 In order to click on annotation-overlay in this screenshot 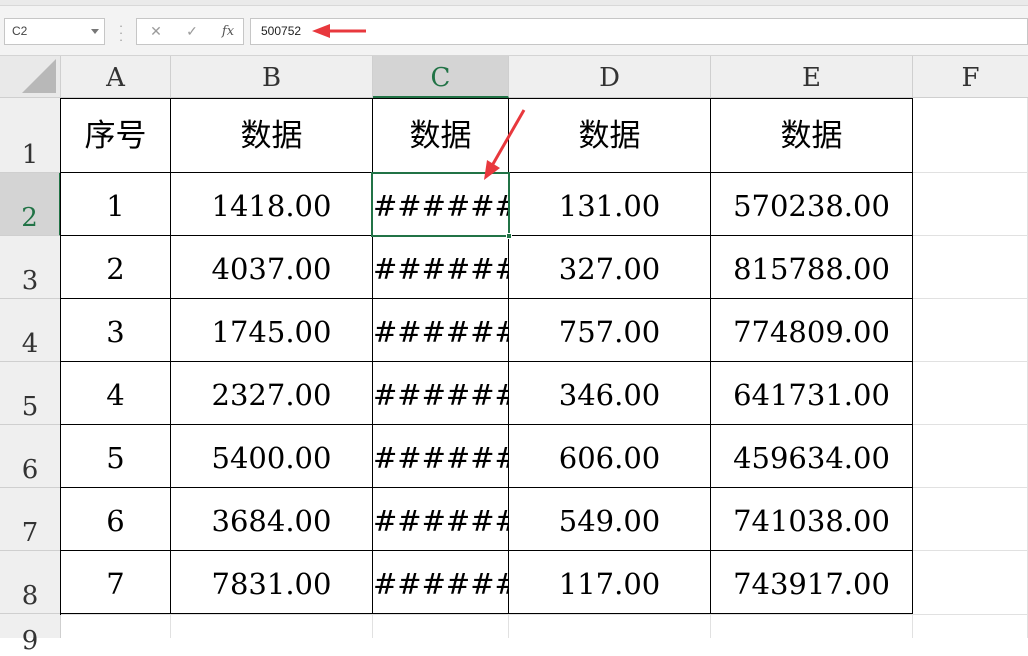, I will do `click(419, 102)`.